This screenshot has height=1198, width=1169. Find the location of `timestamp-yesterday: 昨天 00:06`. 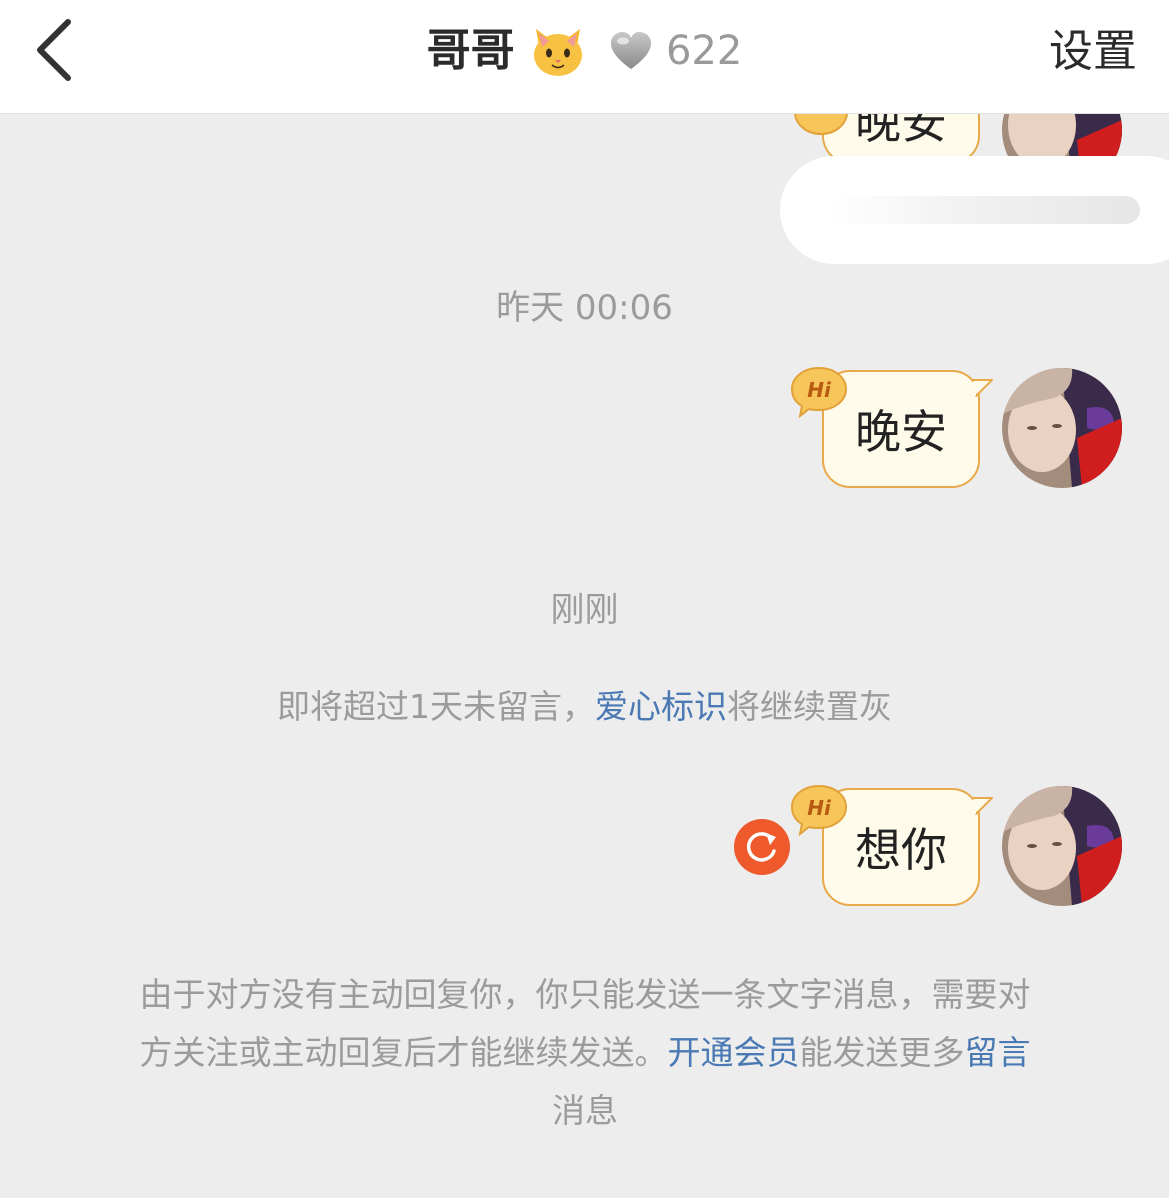

timestamp-yesterday: 昨天 00:06 is located at coordinates (584, 308).